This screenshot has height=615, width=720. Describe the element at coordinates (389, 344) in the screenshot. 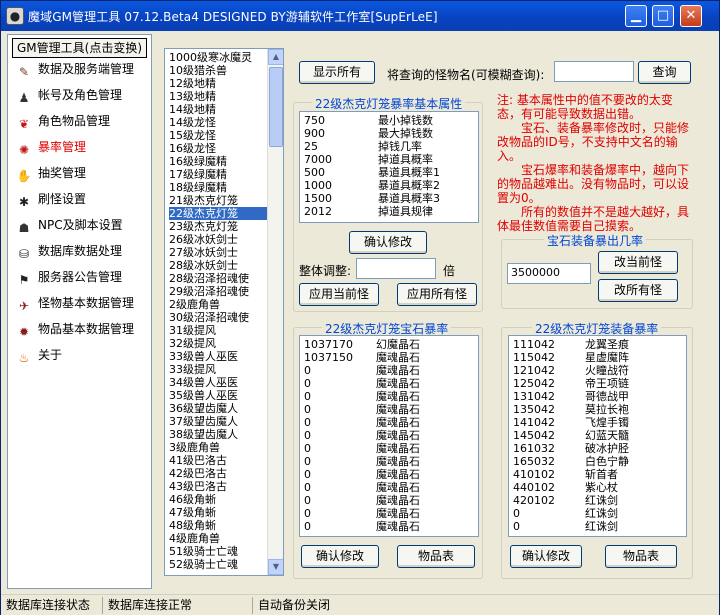

I see `list-item: 1037170 幻魔晶石` at that location.